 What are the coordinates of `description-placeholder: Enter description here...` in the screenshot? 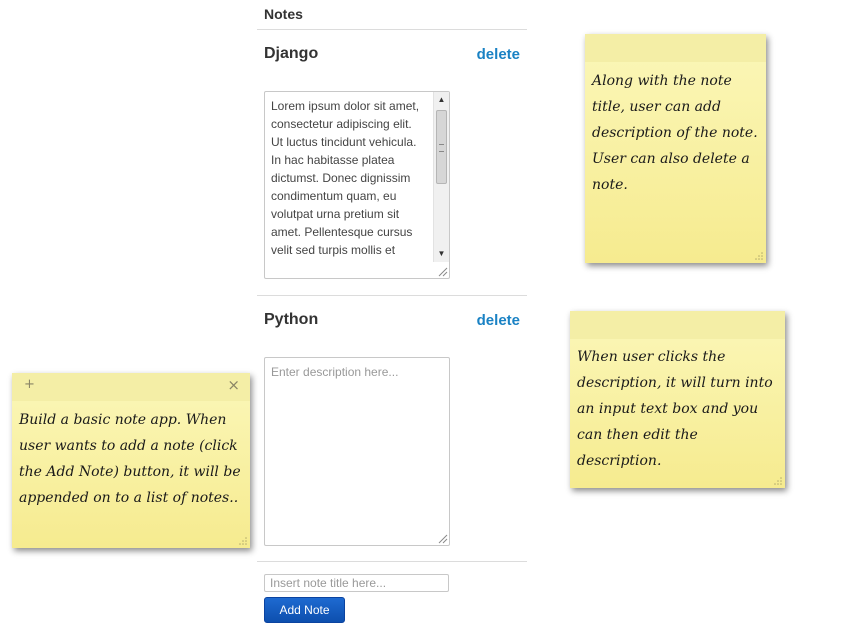 It's located at (335, 372).